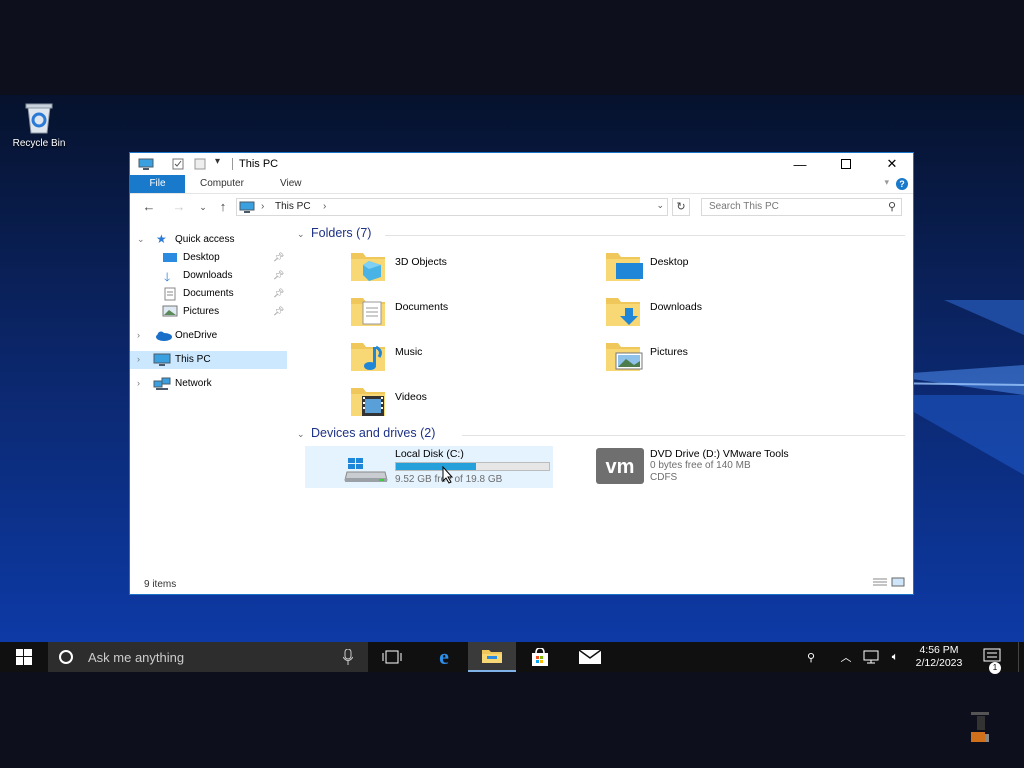 The height and width of the screenshot is (768, 1024). Describe the element at coordinates (704, 269) in the screenshot. I see `folder-desktop: Desktop` at that location.